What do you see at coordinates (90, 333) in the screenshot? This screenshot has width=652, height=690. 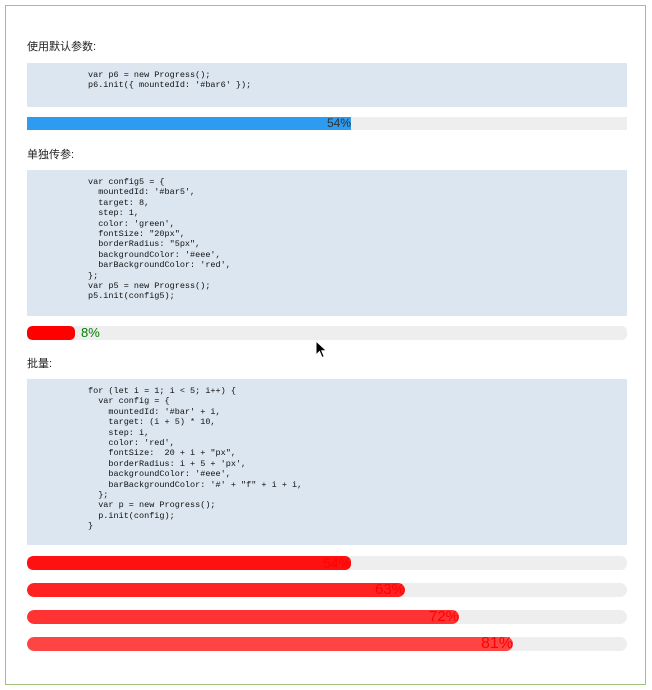 I see `progress-bar-5-percent: 8%` at bounding box center [90, 333].